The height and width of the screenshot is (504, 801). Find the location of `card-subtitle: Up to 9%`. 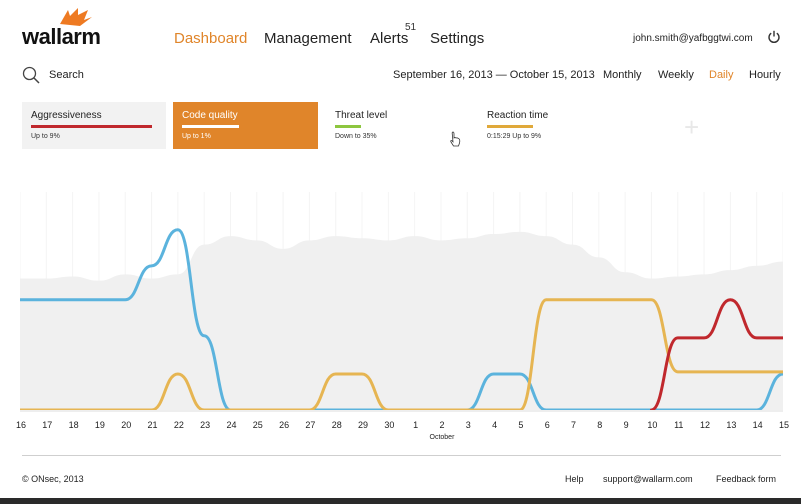

card-subtitle: Up to 9% is located at coordinates (45, 136).